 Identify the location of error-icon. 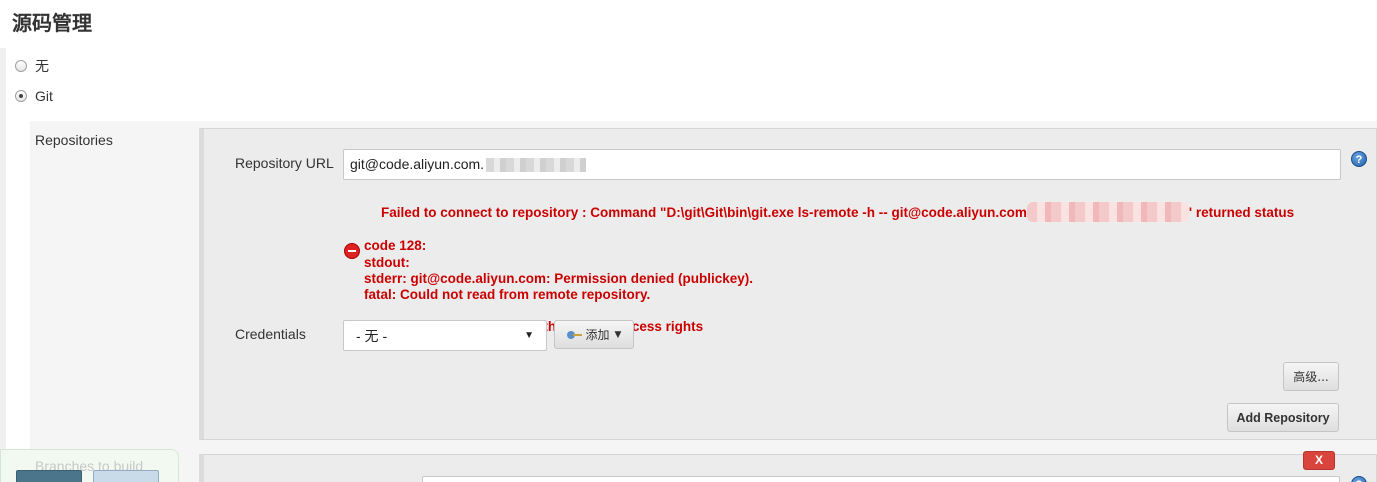
(352, 251).